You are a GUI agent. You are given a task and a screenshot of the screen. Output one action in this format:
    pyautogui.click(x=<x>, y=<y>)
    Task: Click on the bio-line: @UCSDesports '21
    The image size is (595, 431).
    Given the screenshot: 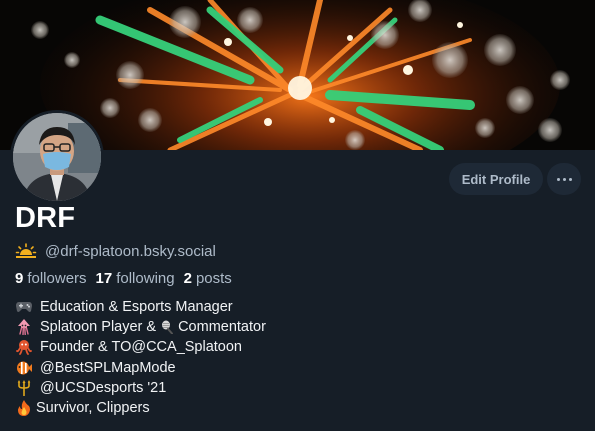 What is the action you would take?
    pyautogui.click(x=141, y=388)
    